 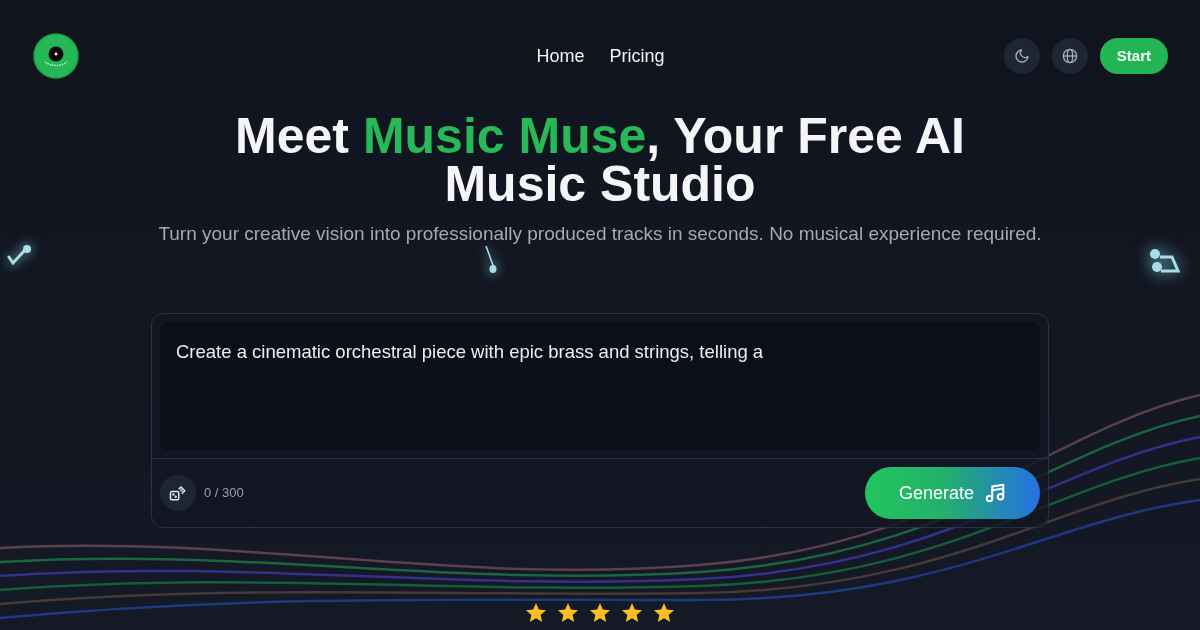 What do you see at coordinates (600, 386) in the screenshot?
I see `prompt-input-field: Create a cinematic orchestral piece with epic brass and strings, telling a` at bounding box center [600, 386].